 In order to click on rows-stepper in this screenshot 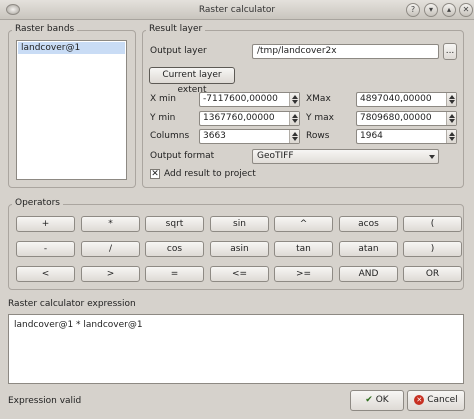, I will do `click(451, 136)`.